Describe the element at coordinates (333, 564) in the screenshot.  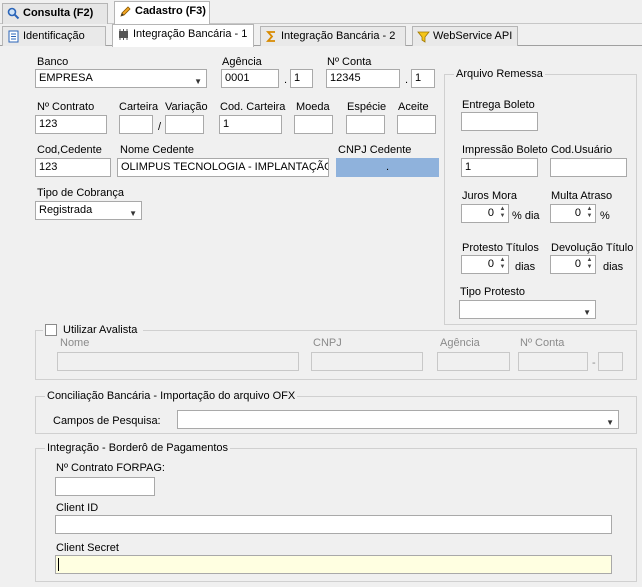
I see `client-secret-input` at that location.